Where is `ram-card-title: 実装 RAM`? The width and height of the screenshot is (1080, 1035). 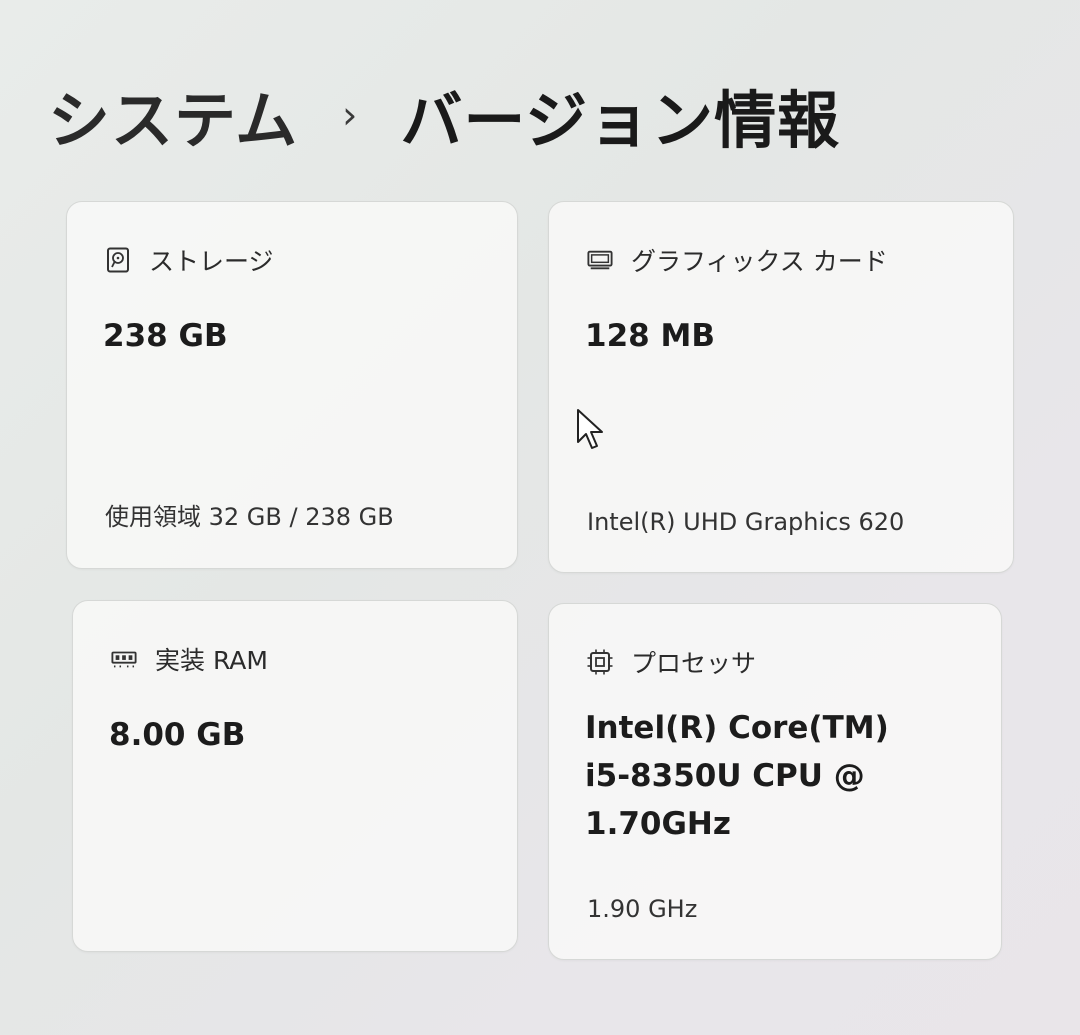 ram-card-title: 実装 RAM is located at coordinates (211, 660).